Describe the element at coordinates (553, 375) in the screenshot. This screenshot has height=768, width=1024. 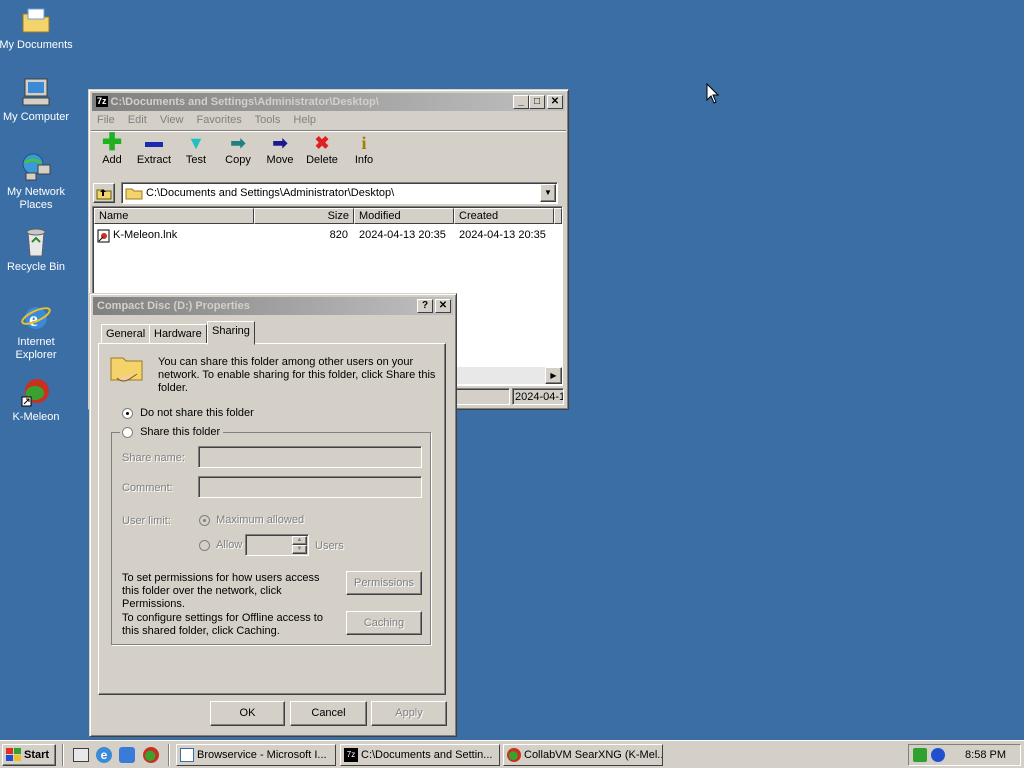
I see `scroll-right-button: ▶` at that location.